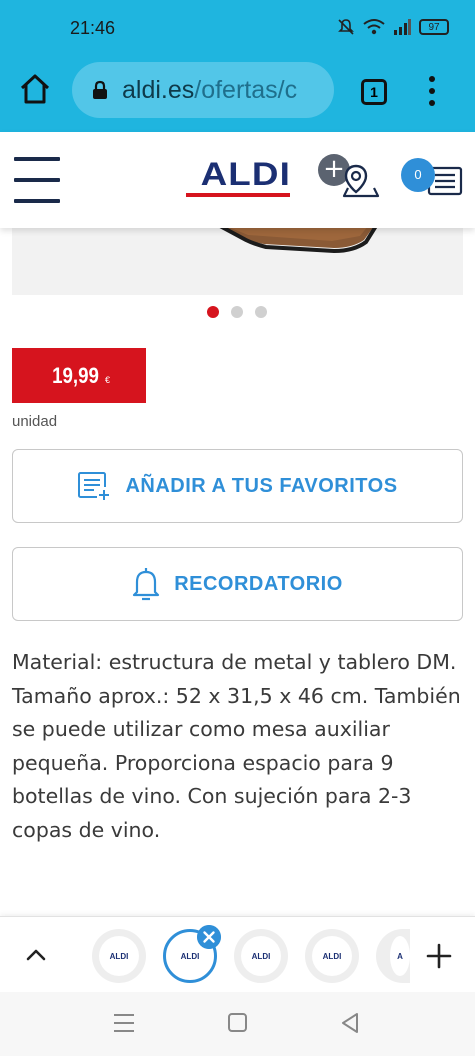 The width and height of the screenshot is (475, 1056). Describe the element at coordinates (35, 421) in the screenshot. I see `price-unit: unidad` at that location.